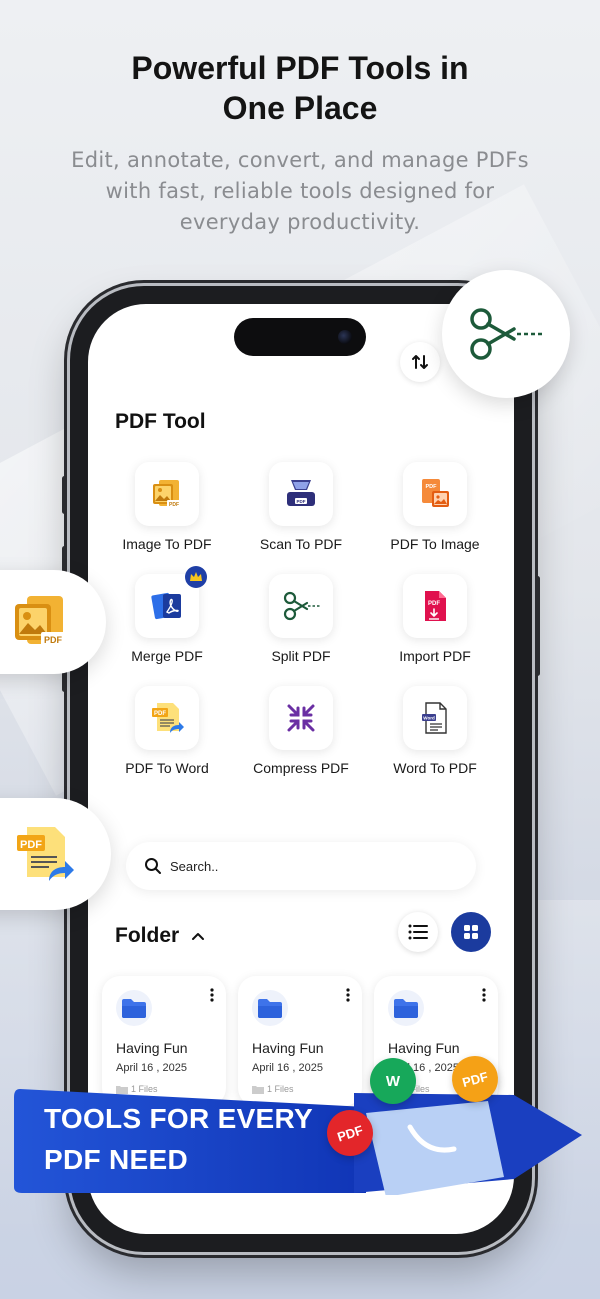 The height and width of the screenshot is (1299, 600). I want to click on search-bar: Search.., so click(301, 866).